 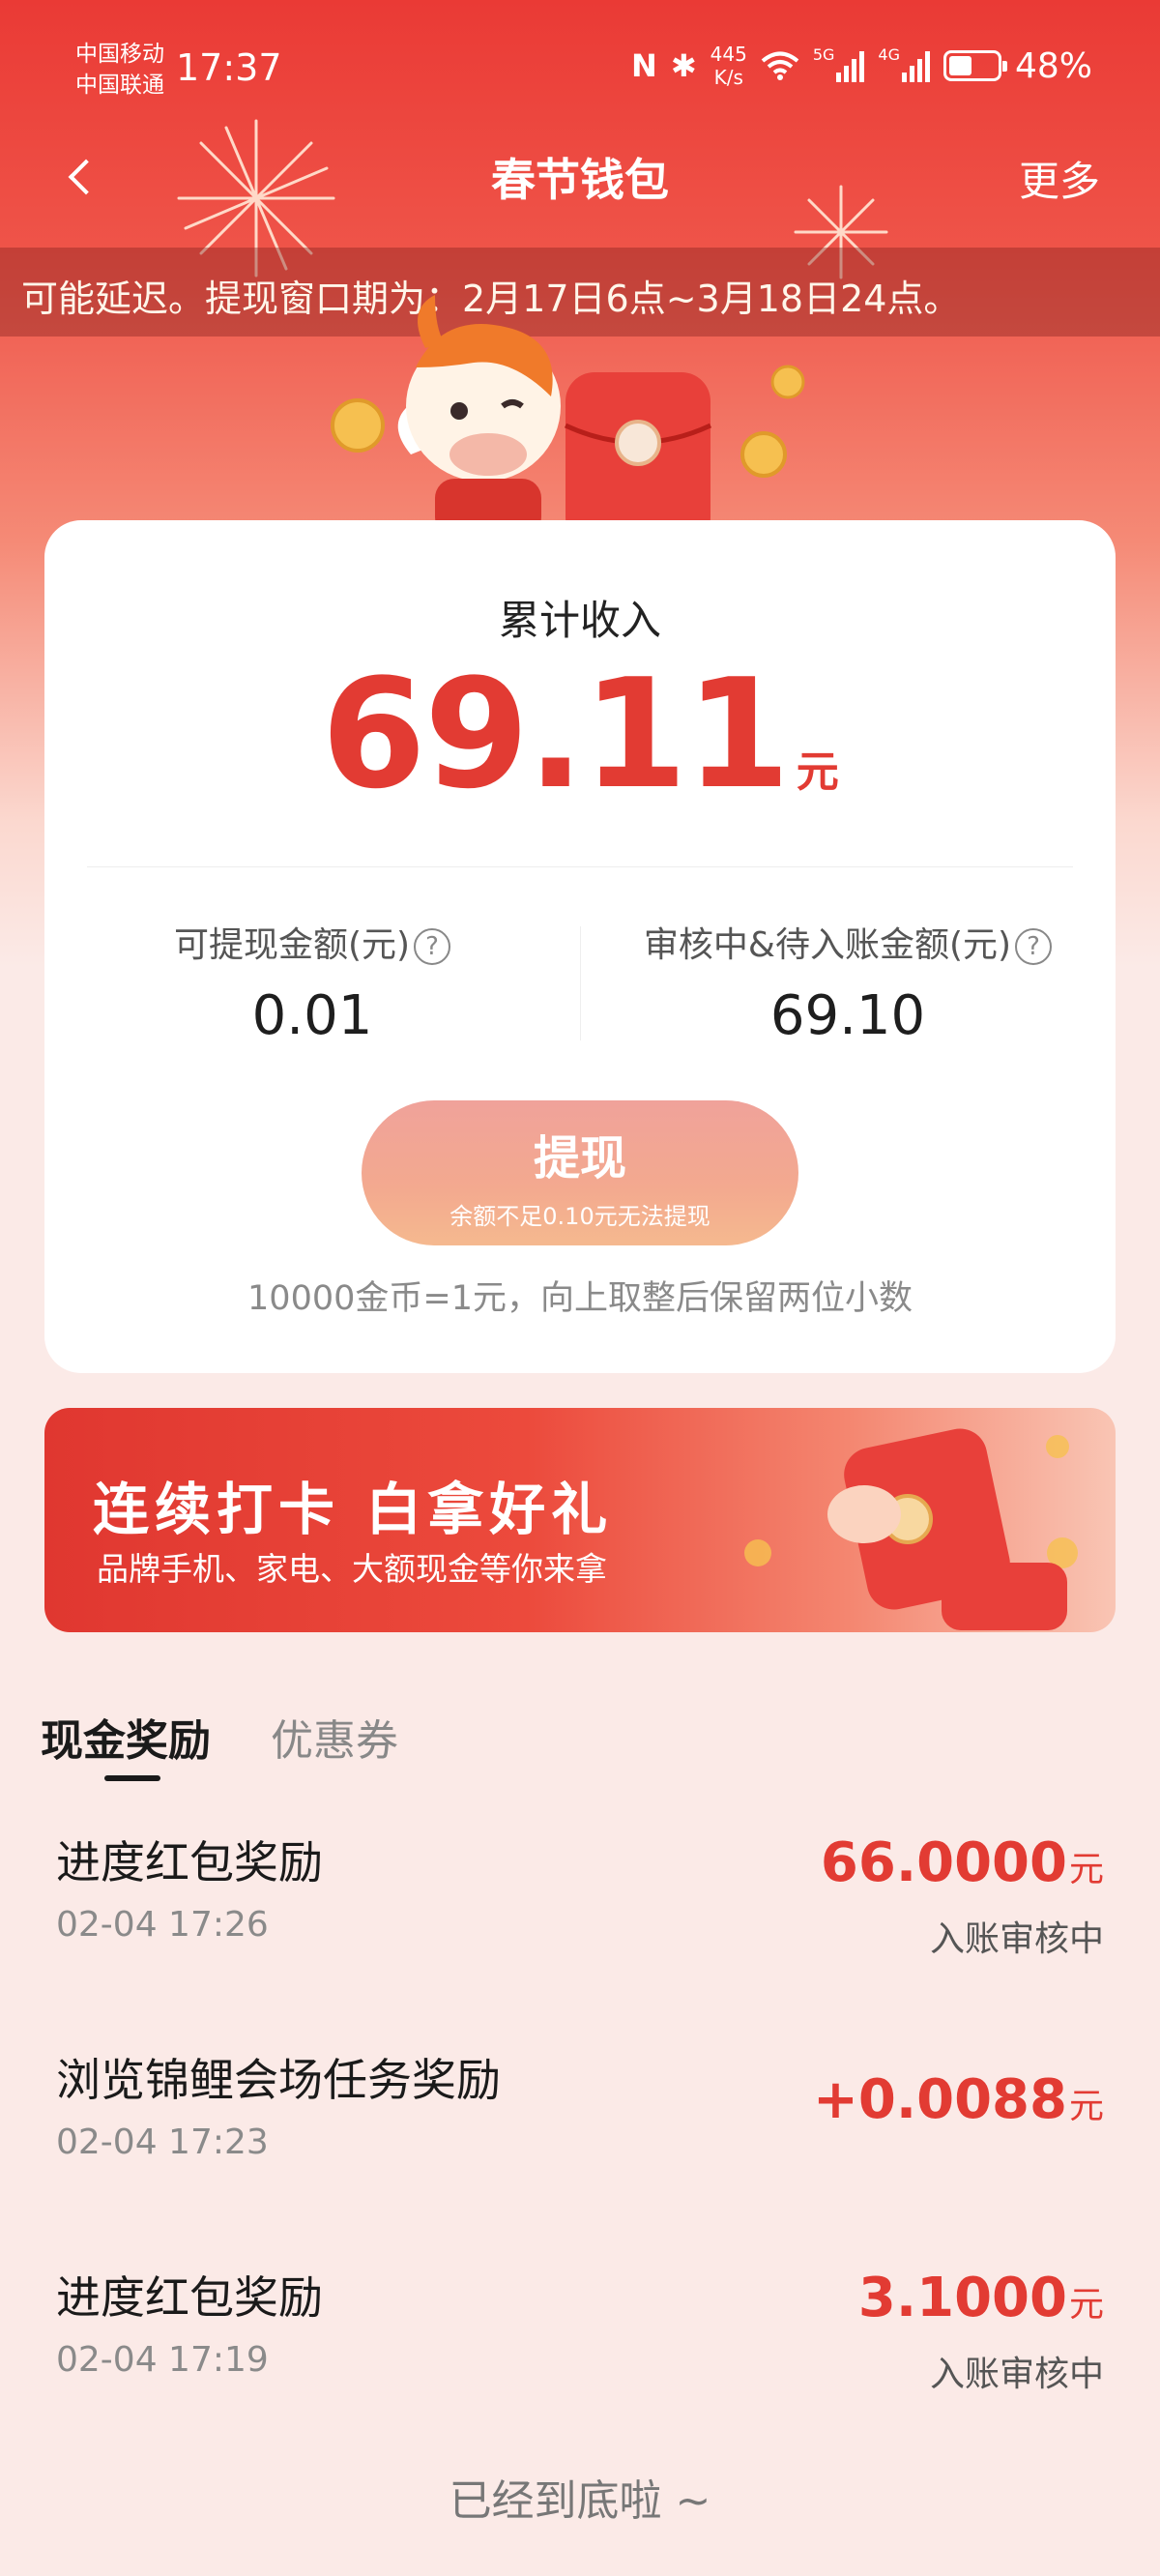 What do you see at coordinates (1059, 178) in the screenshot?
I see `more-button: 更多` at bounding box center [1059, 178].